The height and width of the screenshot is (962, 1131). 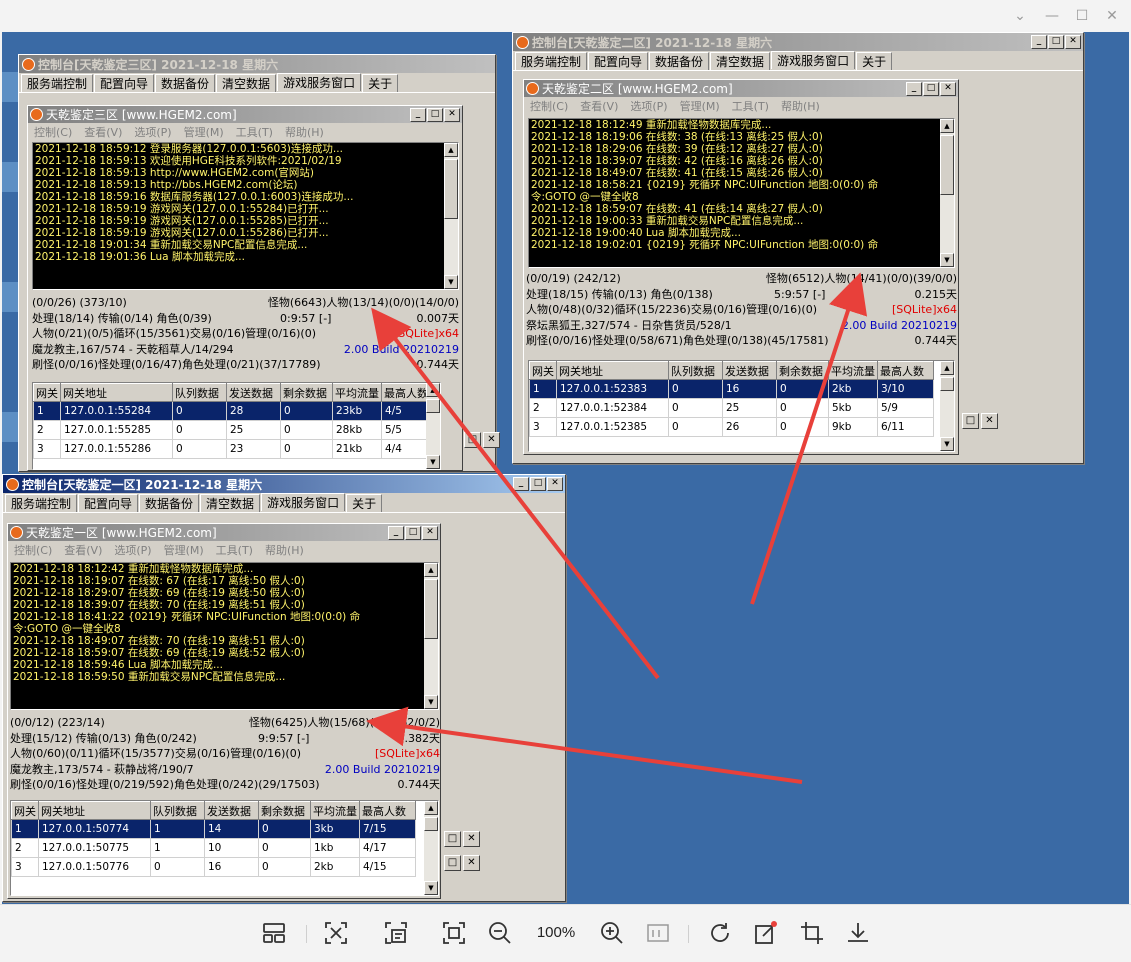 What do you see at coordinates (284, 484) in the screenshot?
I see `title-bar: 控制台[天乾鉴定一区] 2021-12-18 星期六 _ □ ✕` at bounding box center [284, 484].